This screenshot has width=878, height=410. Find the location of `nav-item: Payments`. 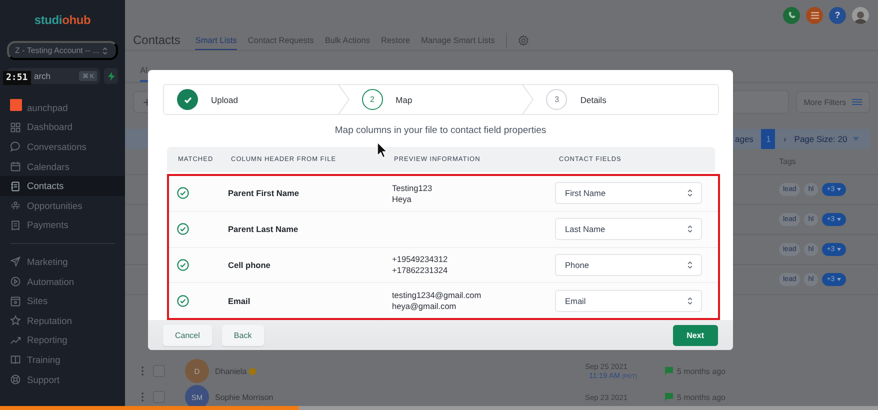

nav-item: Payments is located at coordinates (62, 226).